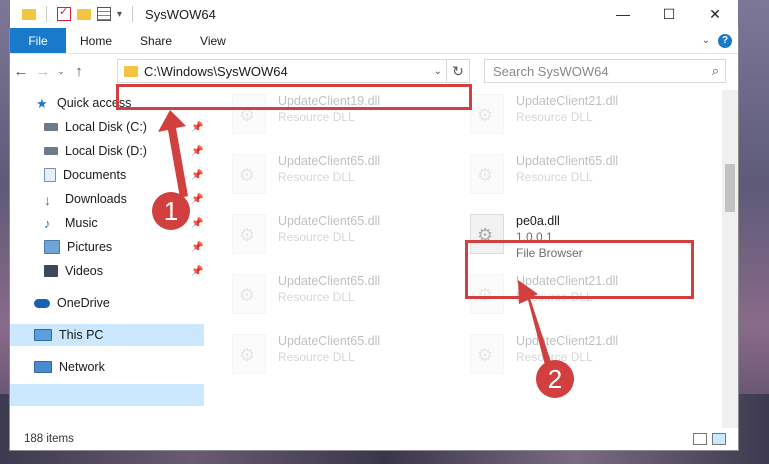  What do you see at coordinates (555, 379) in the screenshot?
I see `step-badge-2: 2` at bounding box center [555, 379].